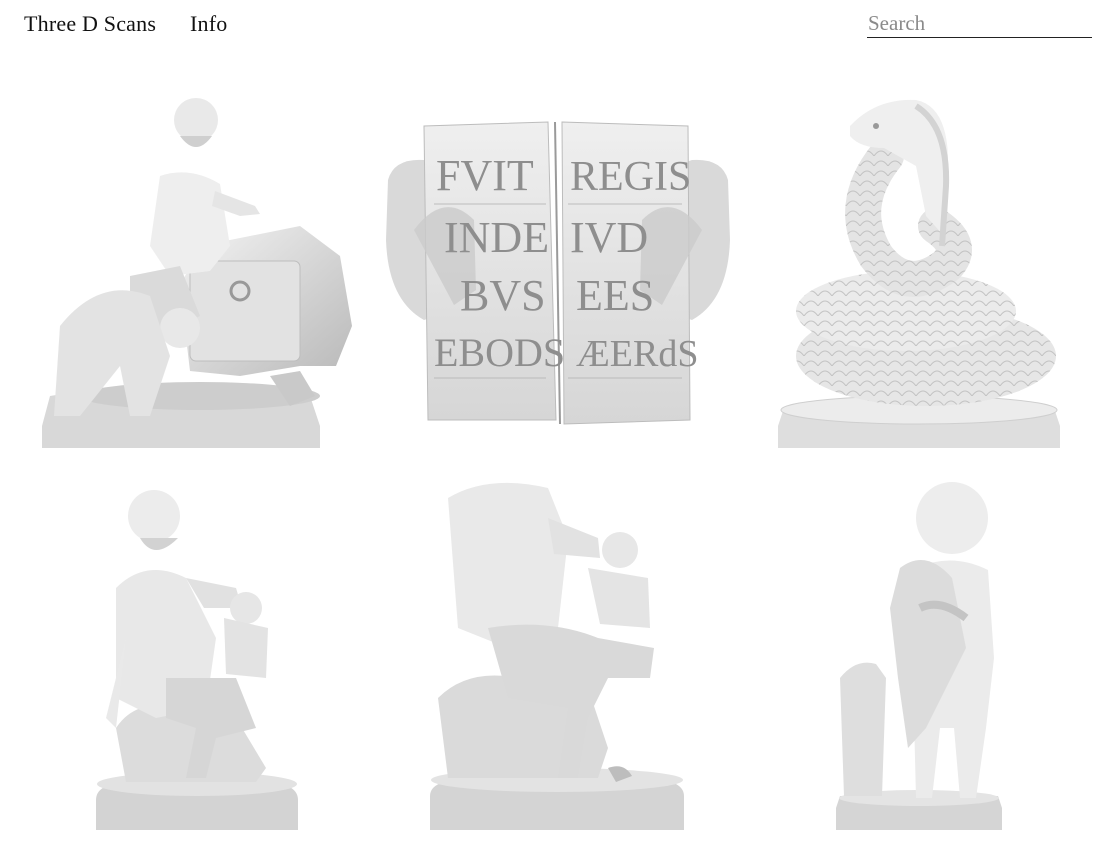  I want to click on scan-thumbnail-seated-satyr-with-infant, so click(197, 654).